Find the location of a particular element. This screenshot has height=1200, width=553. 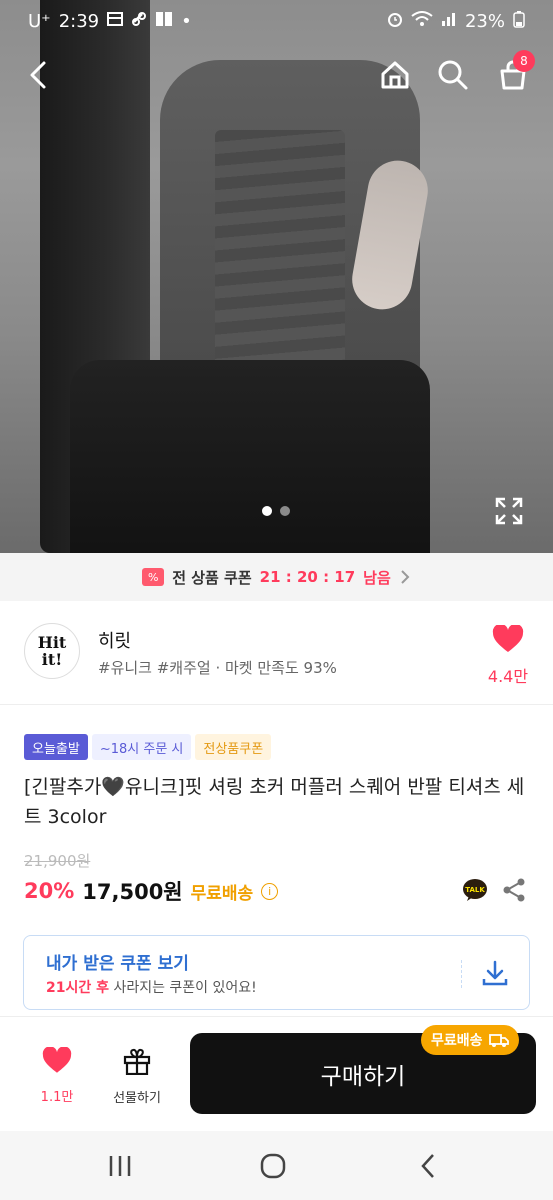

battery-icon is located at coordinates (519, 21).